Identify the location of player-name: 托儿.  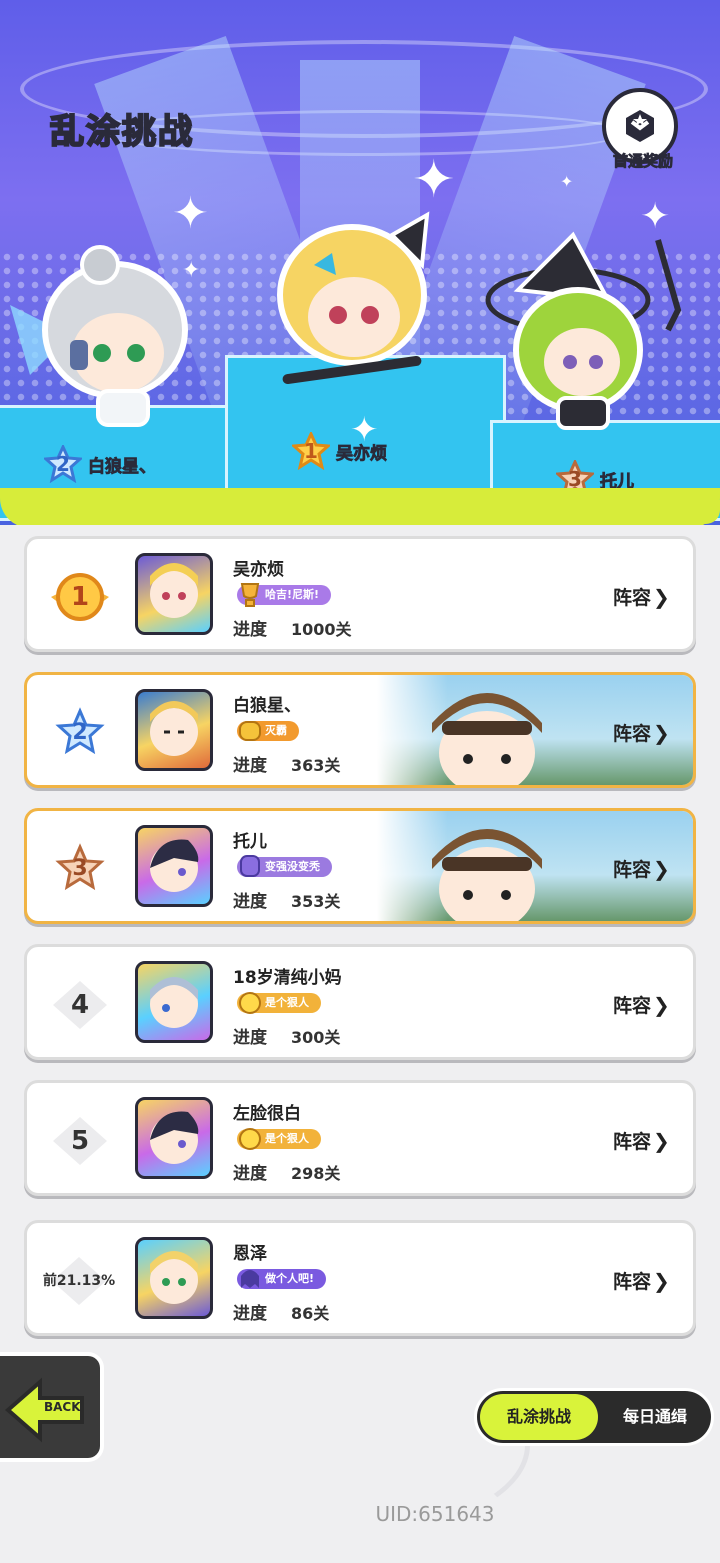
(250, 842).